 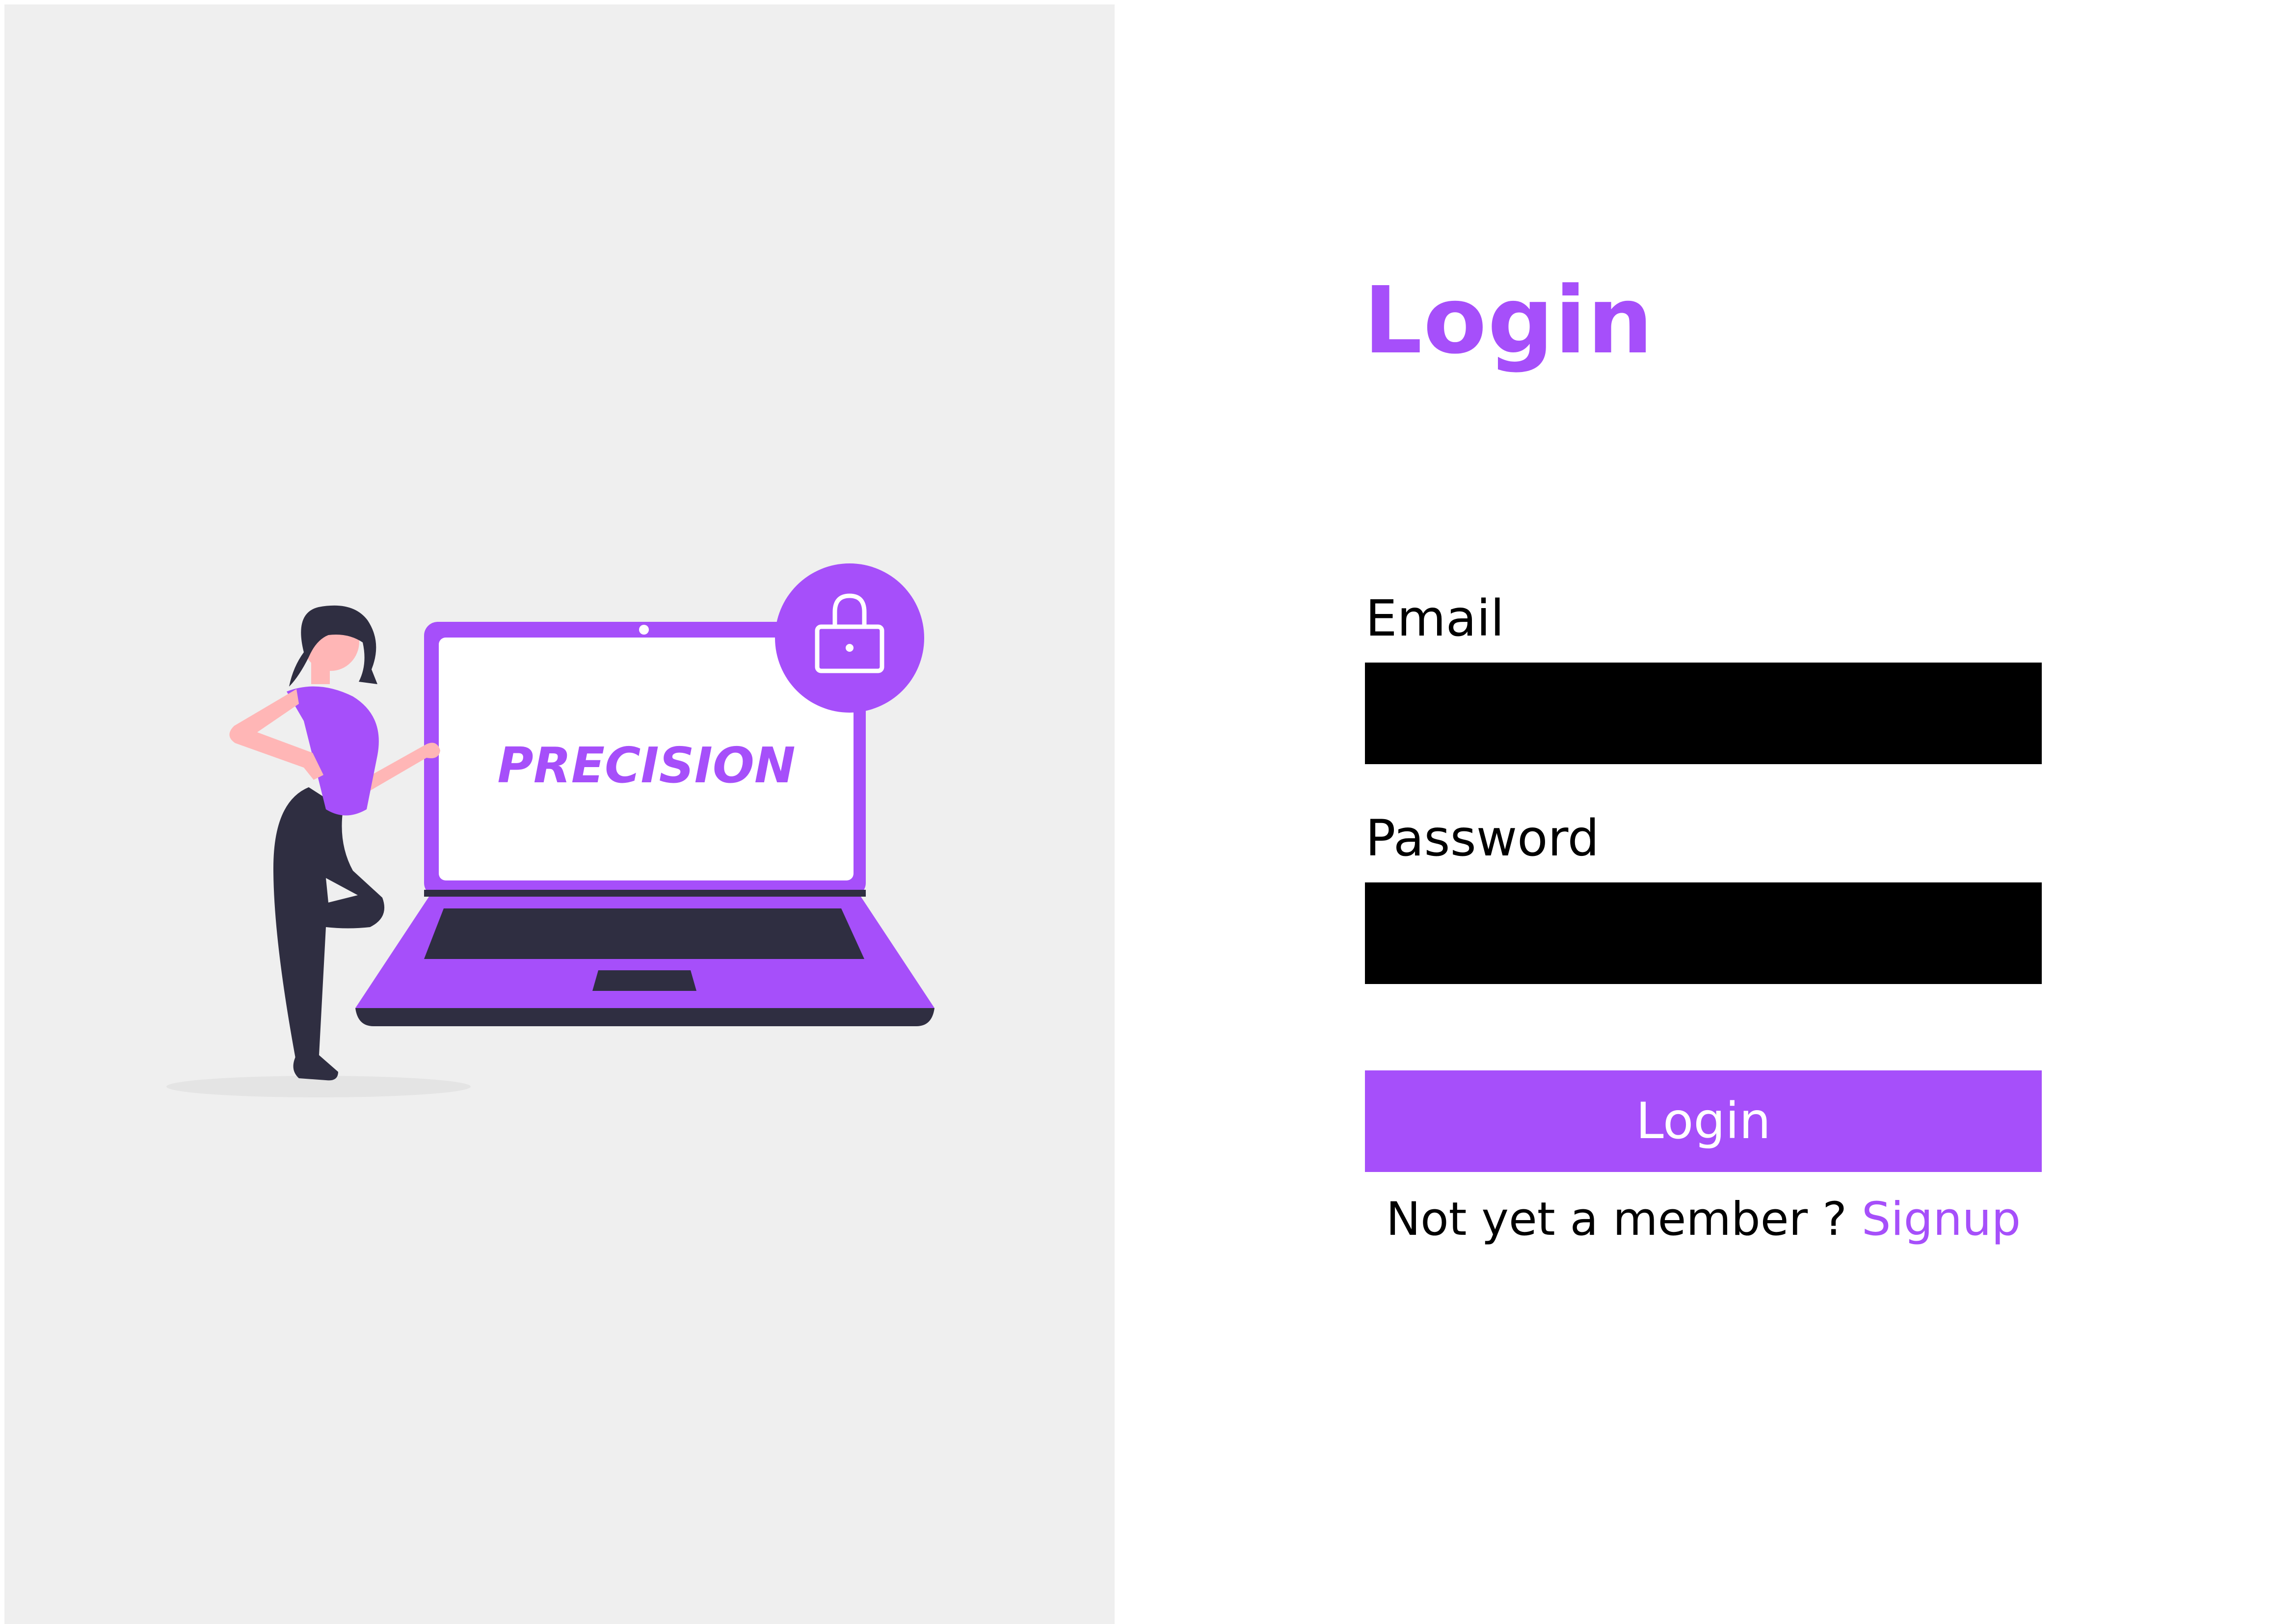 I want to click on laptop-screen-logo: PRECISION, so click(x=646, y=765).